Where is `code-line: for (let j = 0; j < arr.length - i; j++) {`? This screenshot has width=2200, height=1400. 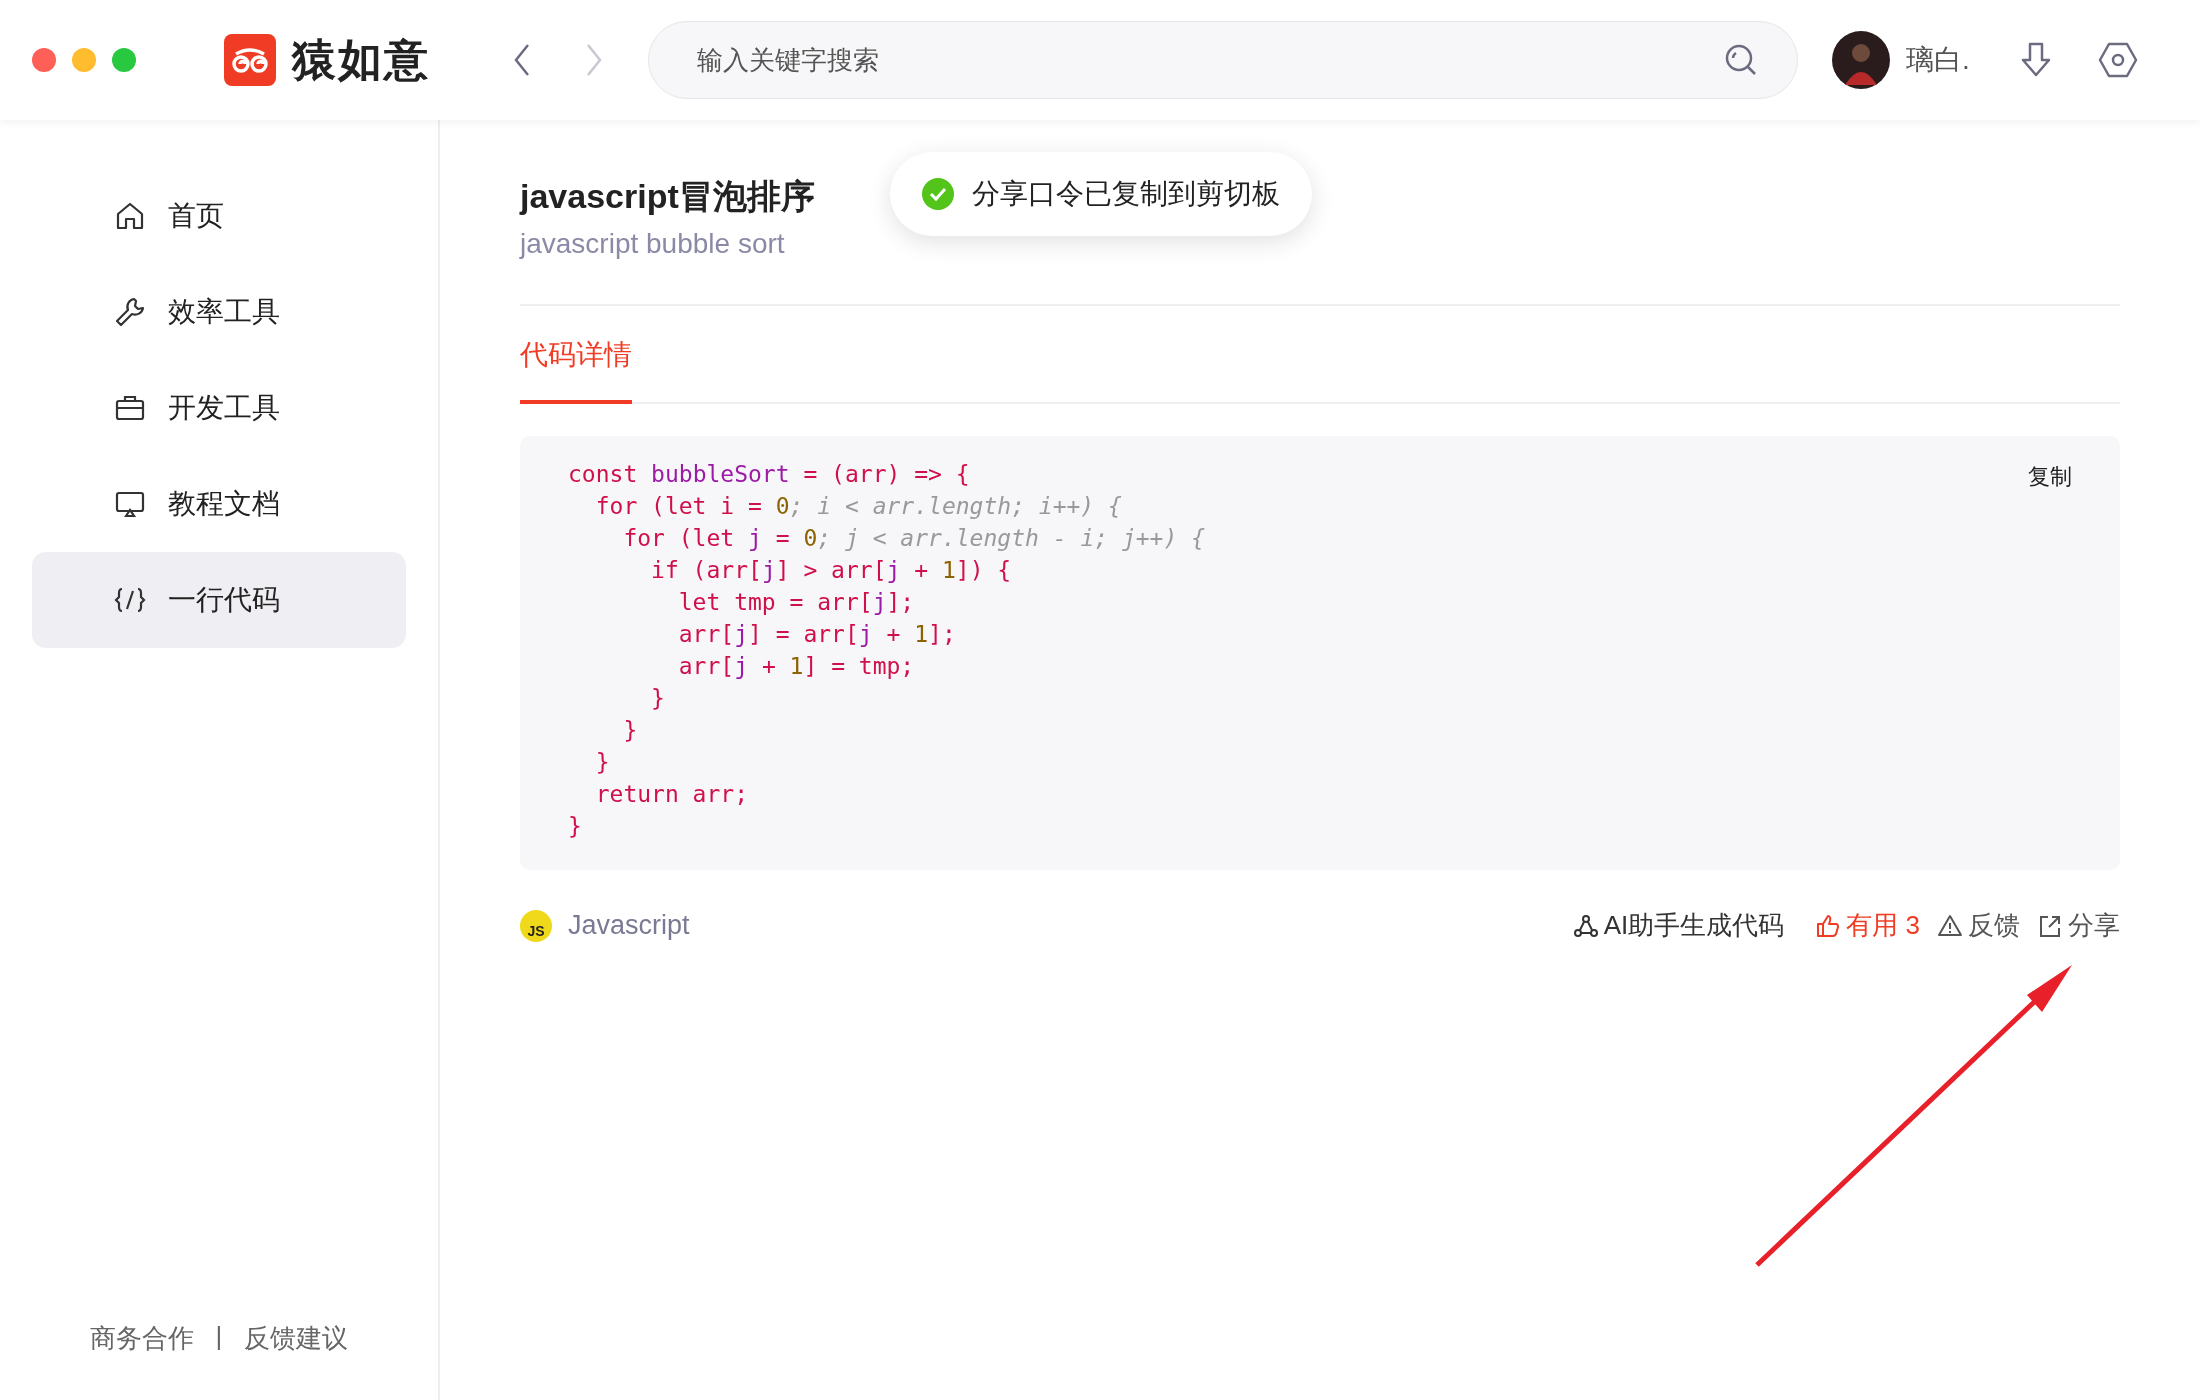 code-line: for (let j = 0; j < arr.length - i; j++) { is located at coordinates (913, 538).